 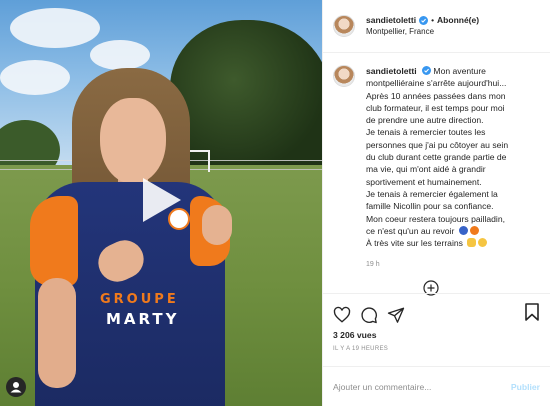 What do you see at coordinates (436, 157) in the screenshot?
I see `caption-line: du club durant cette grande partie de` at bounding box center [436, 157].